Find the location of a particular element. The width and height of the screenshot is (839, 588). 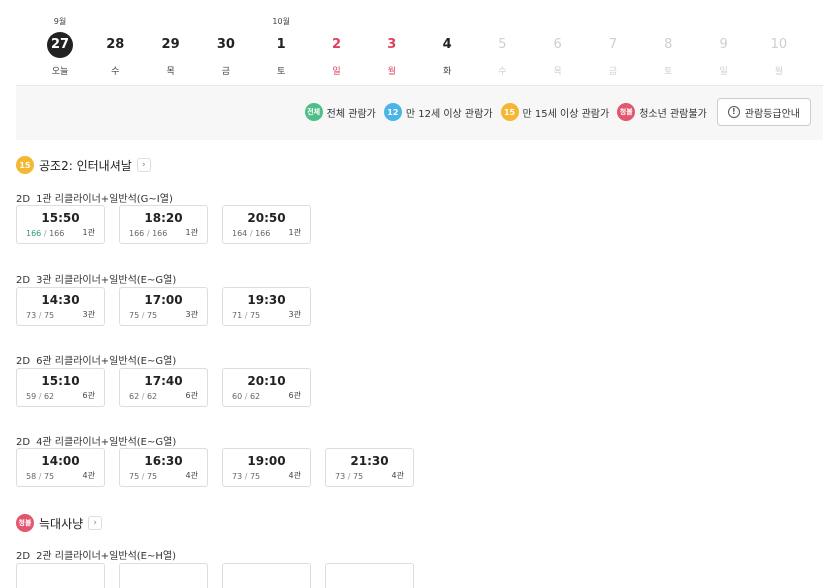

hall-info: 2D 6관 리클라이너+일반석(E~G열) is located at coordinates (96, 359).